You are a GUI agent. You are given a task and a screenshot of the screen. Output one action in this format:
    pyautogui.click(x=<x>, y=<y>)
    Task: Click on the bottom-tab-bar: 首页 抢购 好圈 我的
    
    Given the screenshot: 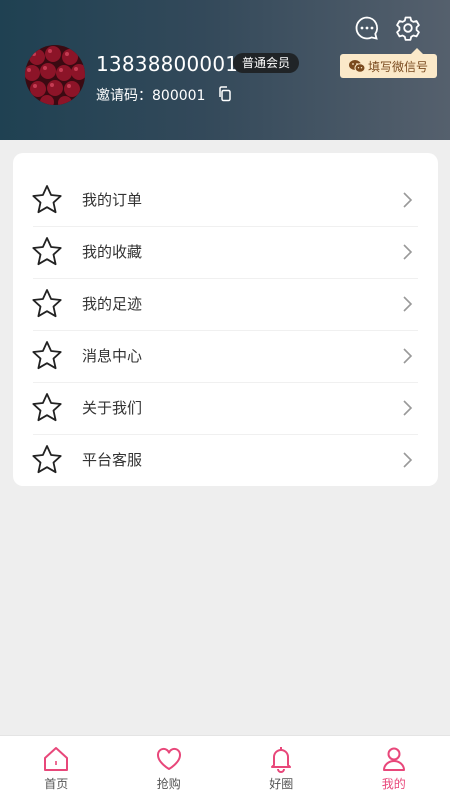 What is the action you would take?
    pyautogui.click(x=225, y=767)
    